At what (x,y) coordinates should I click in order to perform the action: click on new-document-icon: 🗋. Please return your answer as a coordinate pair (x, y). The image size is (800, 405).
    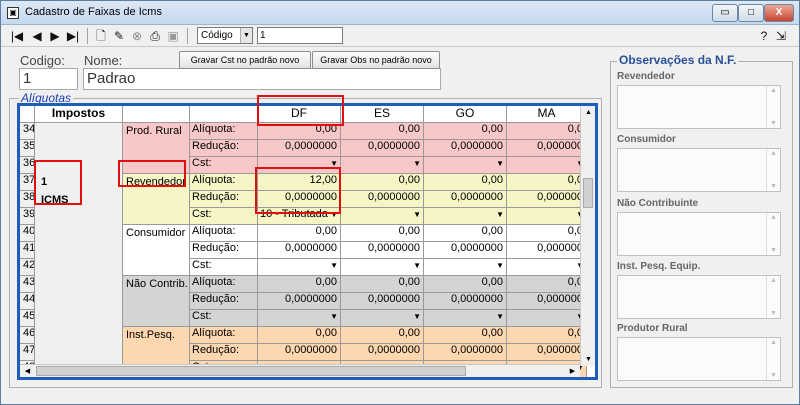
    Looking at the image, I should click on (101, 36).